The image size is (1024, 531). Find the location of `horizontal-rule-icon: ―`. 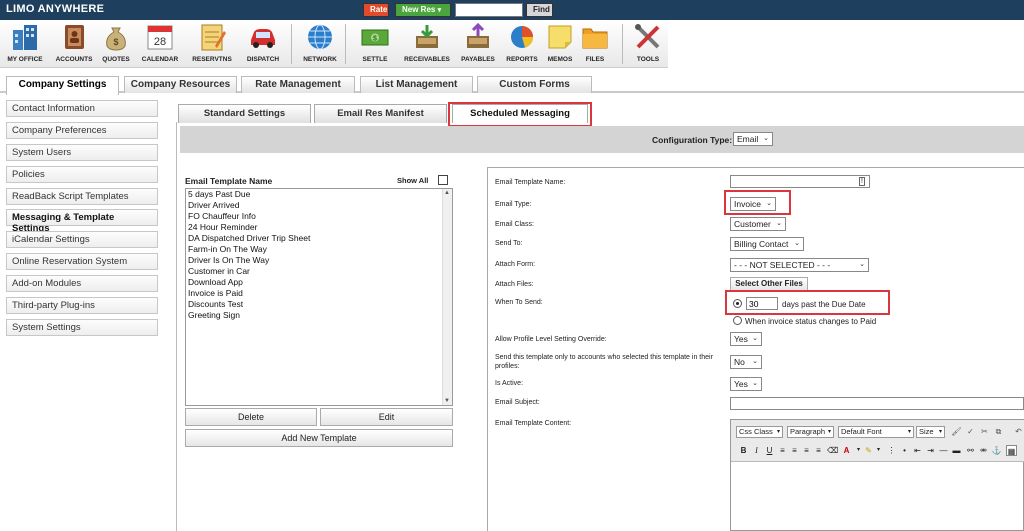

horizontal-rule-icon: ― is located at coordinates (943, 450).